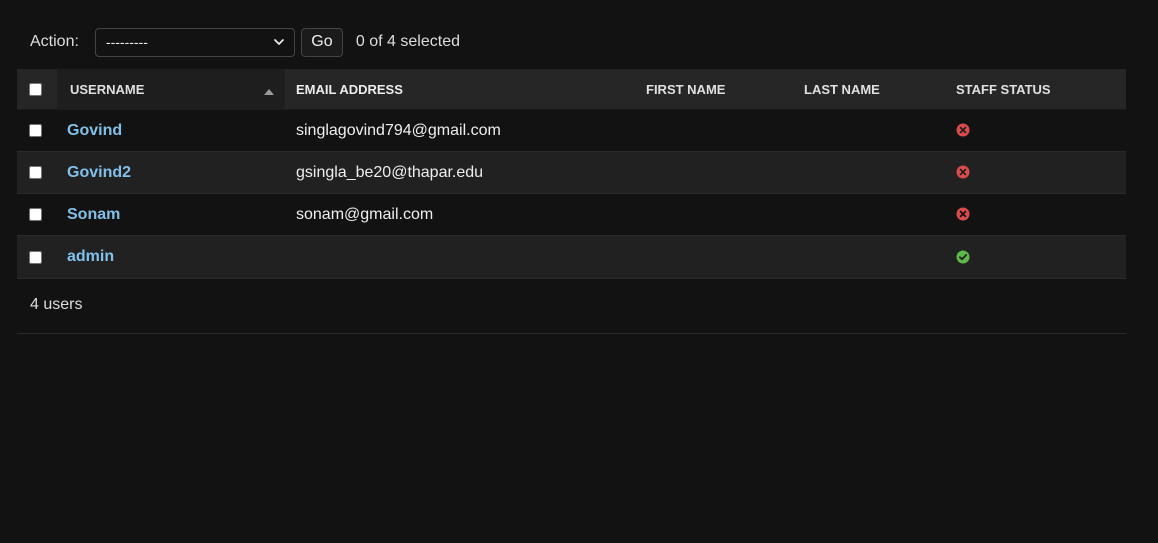 This screenshot has height=543, width=1158. Describe the element at coordinates (868, 89) in the screenshot. I see `column-header-last-name: LAST NAME` at that location.